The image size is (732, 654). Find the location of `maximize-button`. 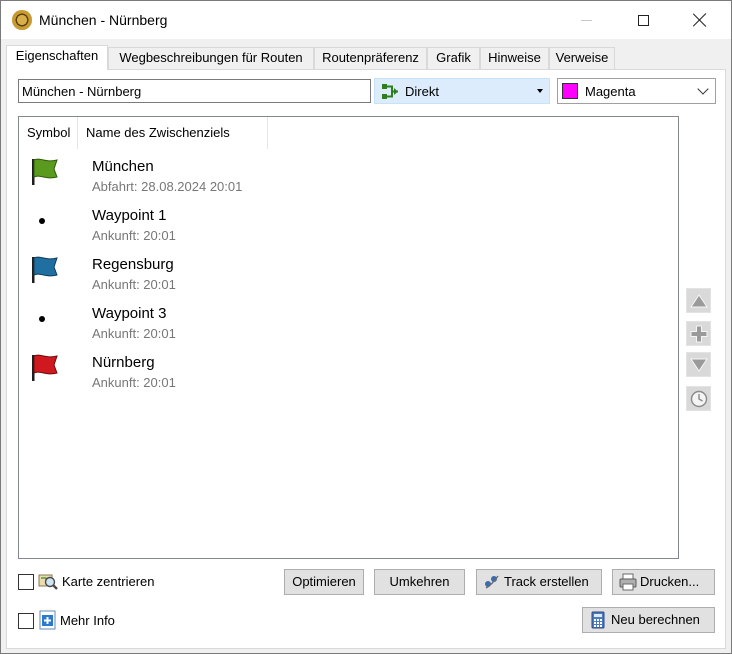

maximize-button is located at coordinates (643, 20).